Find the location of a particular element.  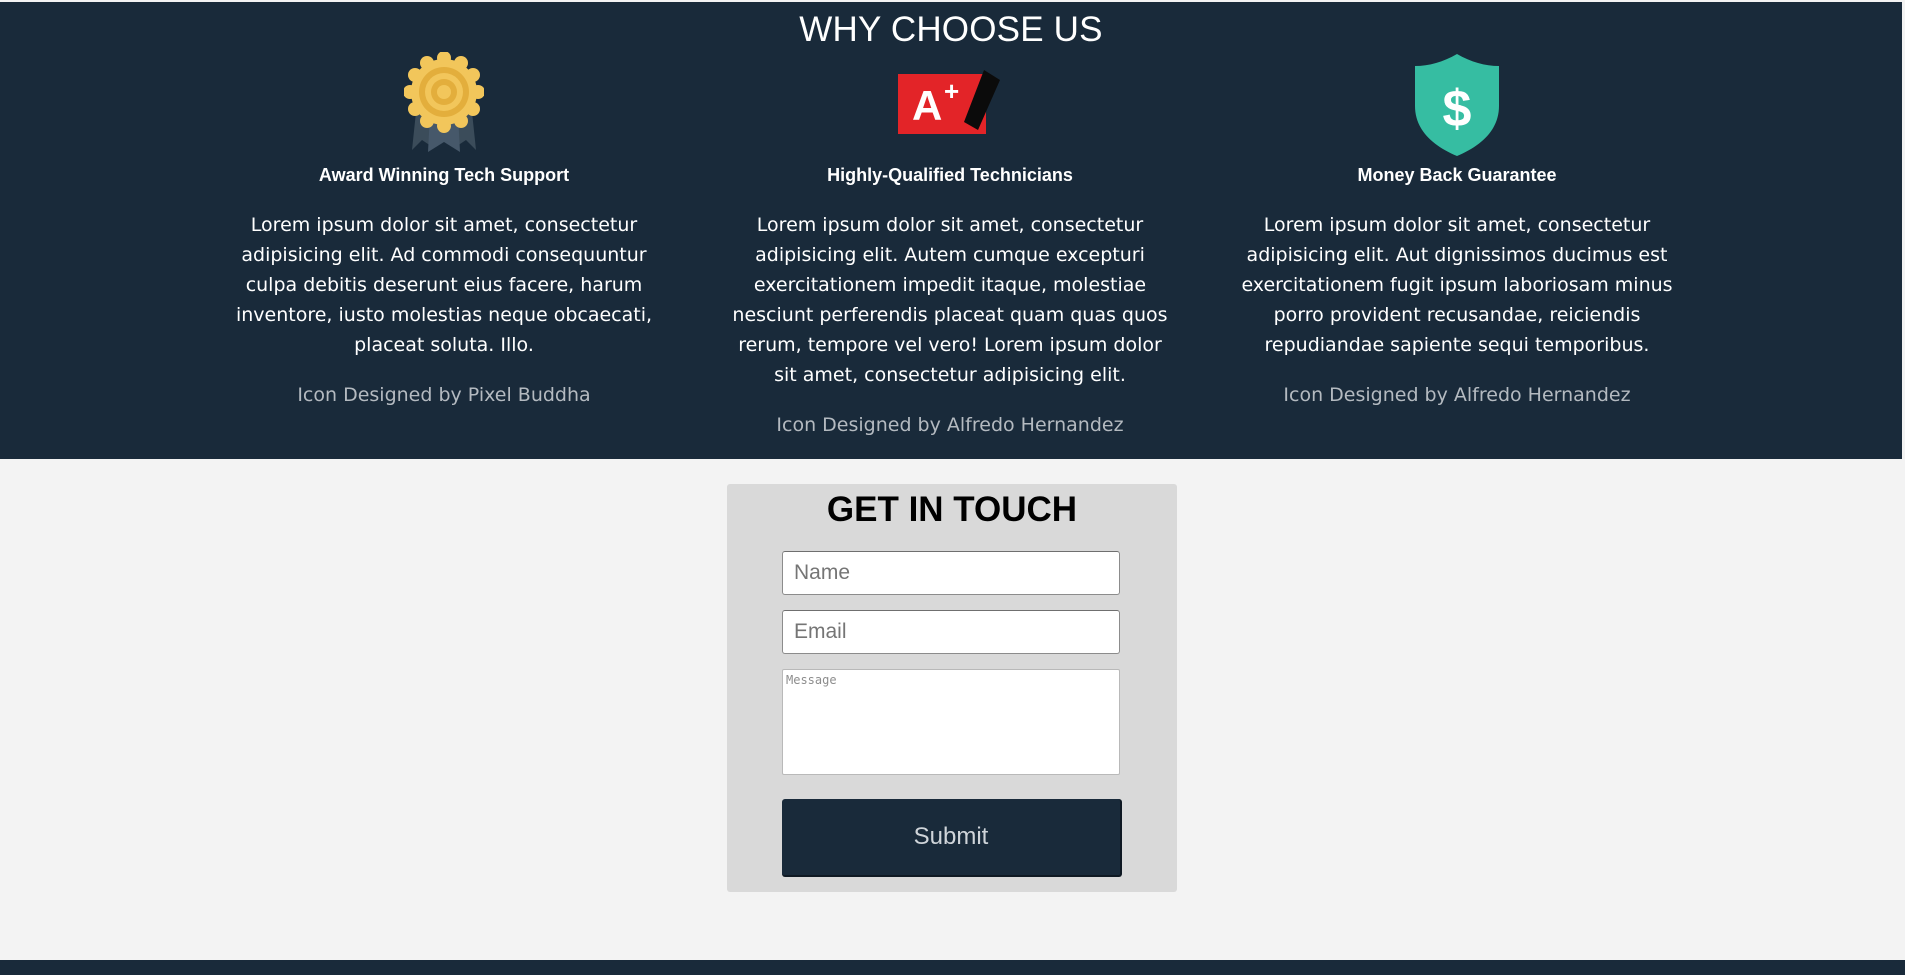

feature-title: Award Winning Tech Support is located at coordinates (444, 175).